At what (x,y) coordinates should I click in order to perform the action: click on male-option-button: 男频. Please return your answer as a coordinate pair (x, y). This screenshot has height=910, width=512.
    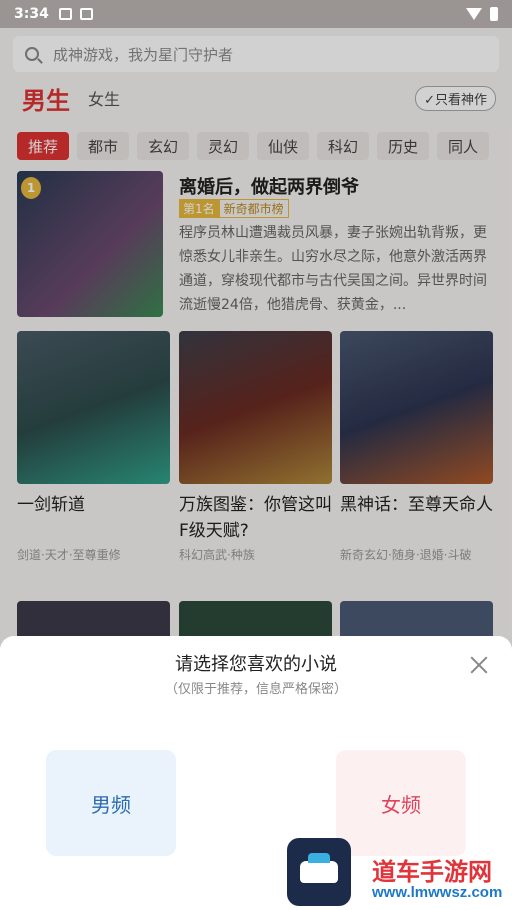
    Looking at the image, I should click on (111, 803).